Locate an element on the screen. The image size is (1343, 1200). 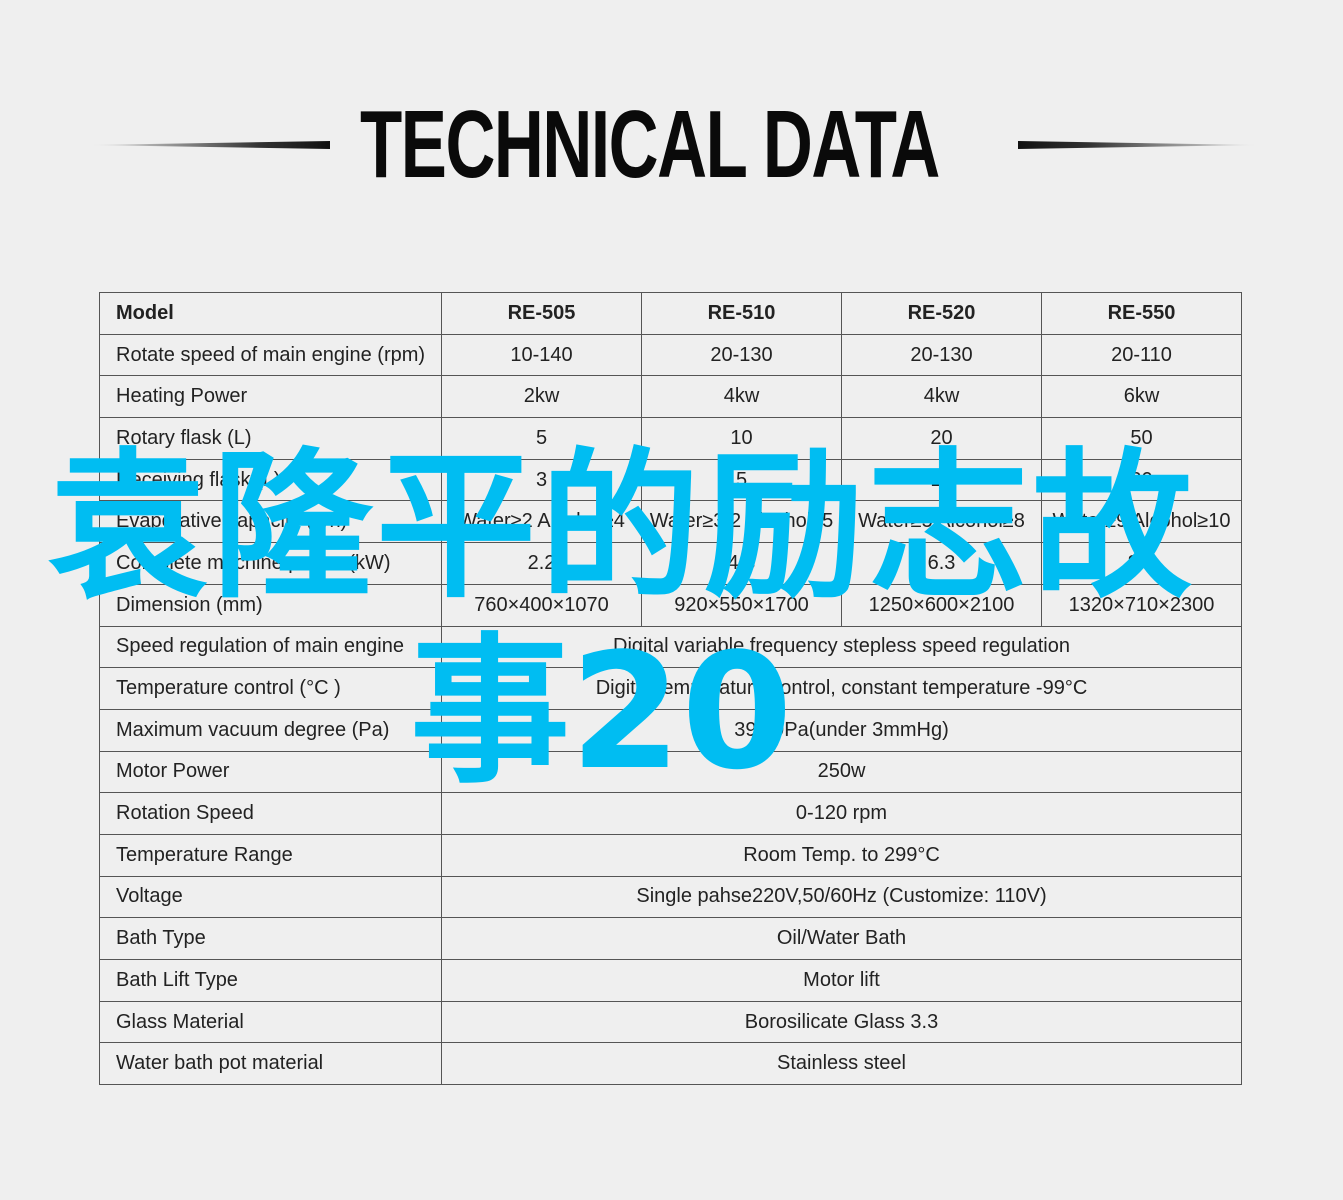
table-row: Heating Power 2kw 4kw 4kw 6kw is located at coordinates (670, 397).